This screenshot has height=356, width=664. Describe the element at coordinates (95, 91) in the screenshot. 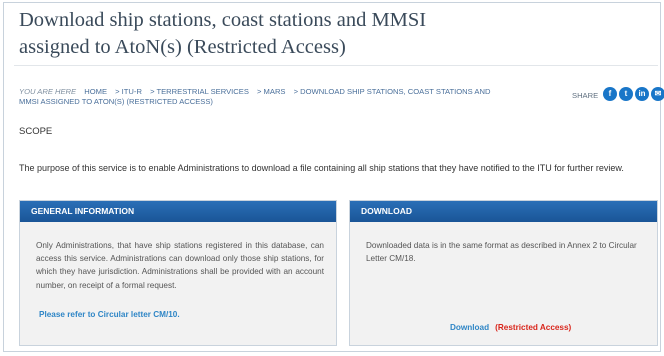

I see `breadcrumb-home: HOME` at that location.